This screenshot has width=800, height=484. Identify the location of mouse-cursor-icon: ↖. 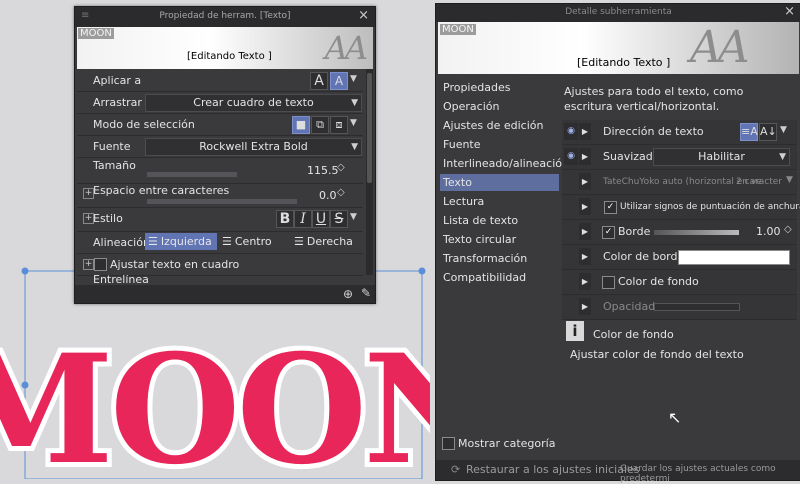
(675, 417).